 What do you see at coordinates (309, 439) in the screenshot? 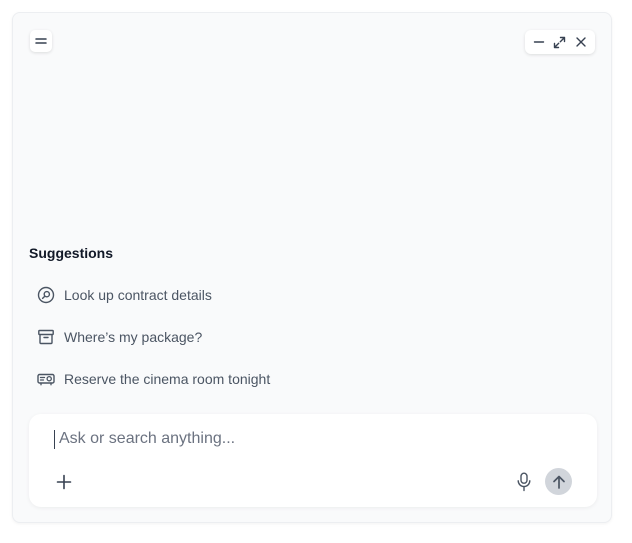
I see `search-input` at bounding box center [309, 439].